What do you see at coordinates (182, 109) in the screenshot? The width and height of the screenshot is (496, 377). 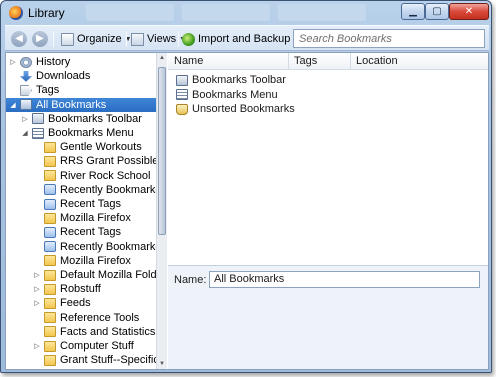 I see `unsorted-bookmarks-icon` at bounding box center [182, 109].